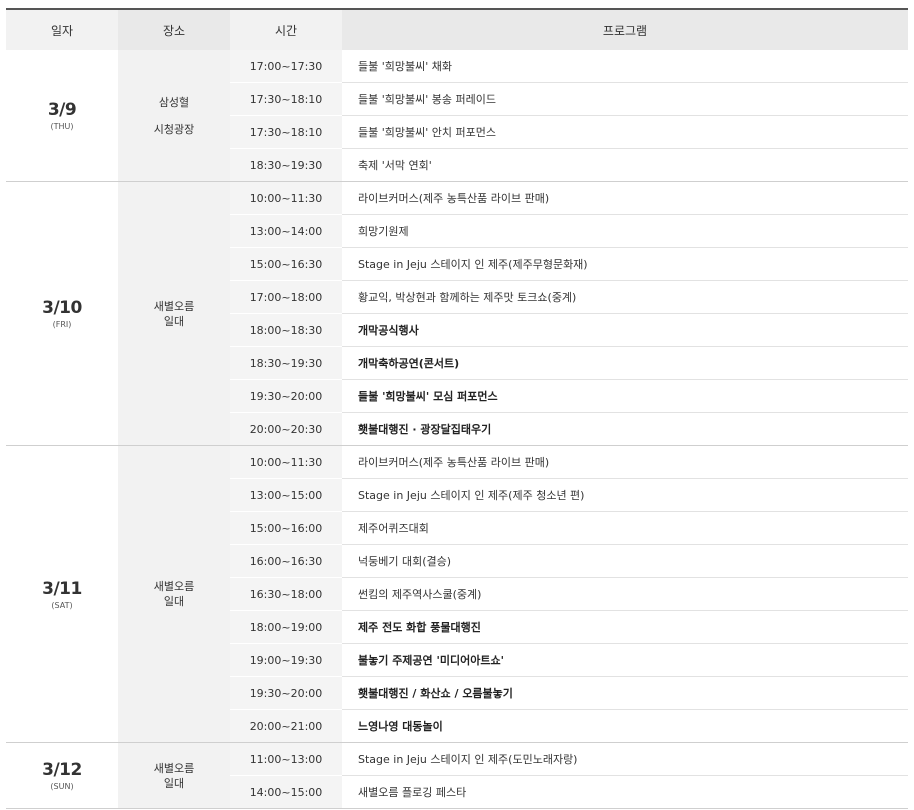 This screenshot has height=810, width=914. I want to click on date-value: 3/10, so click(62, 308).